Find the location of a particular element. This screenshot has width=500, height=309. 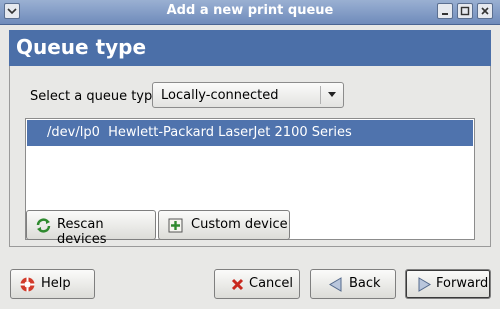

dropdown-arrow-icon is located at coordinates (332, 94).